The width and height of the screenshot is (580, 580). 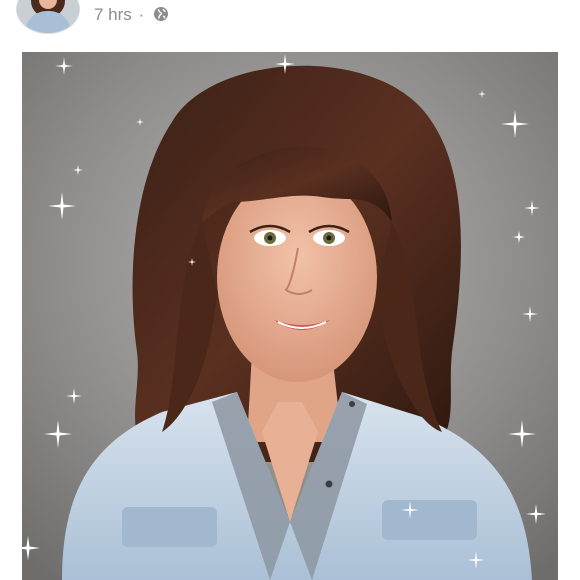 What do you see at coordinates (161, 14) in the screenshot?
I see `globe-icon` at bounding box center [161, 14].